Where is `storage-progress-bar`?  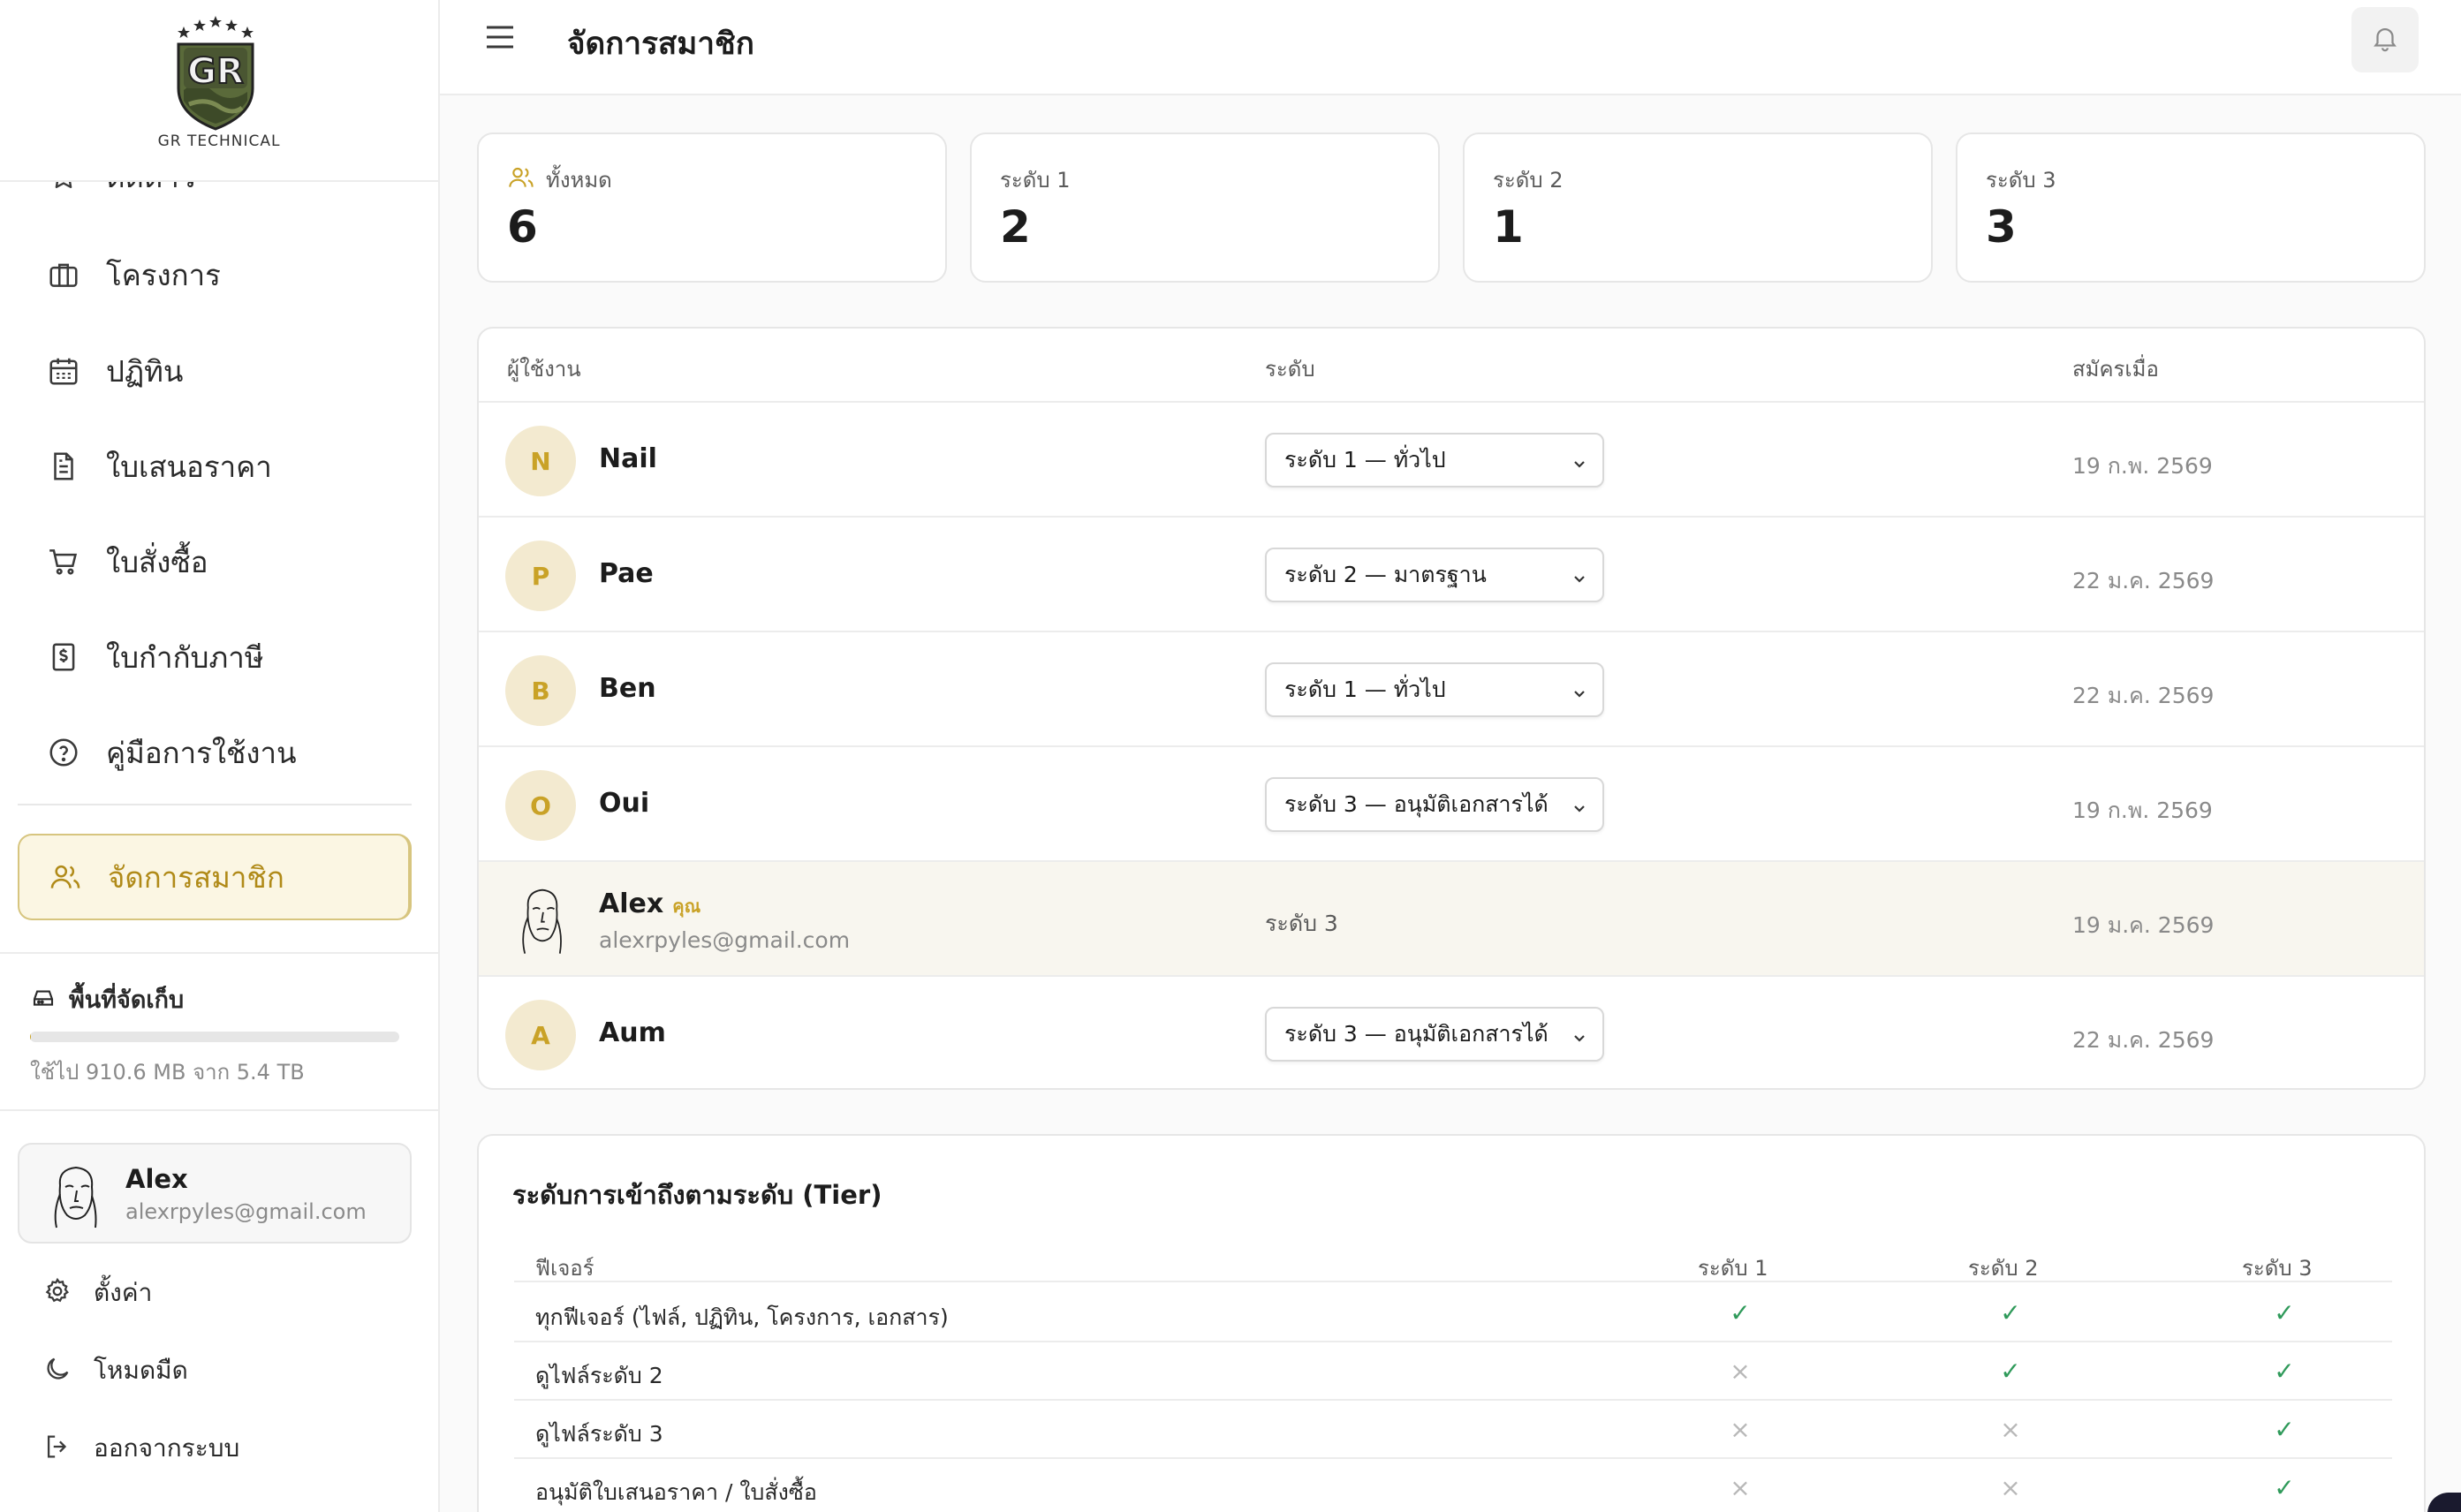 storage-progress-bar is located at coordinates (214, 1037).